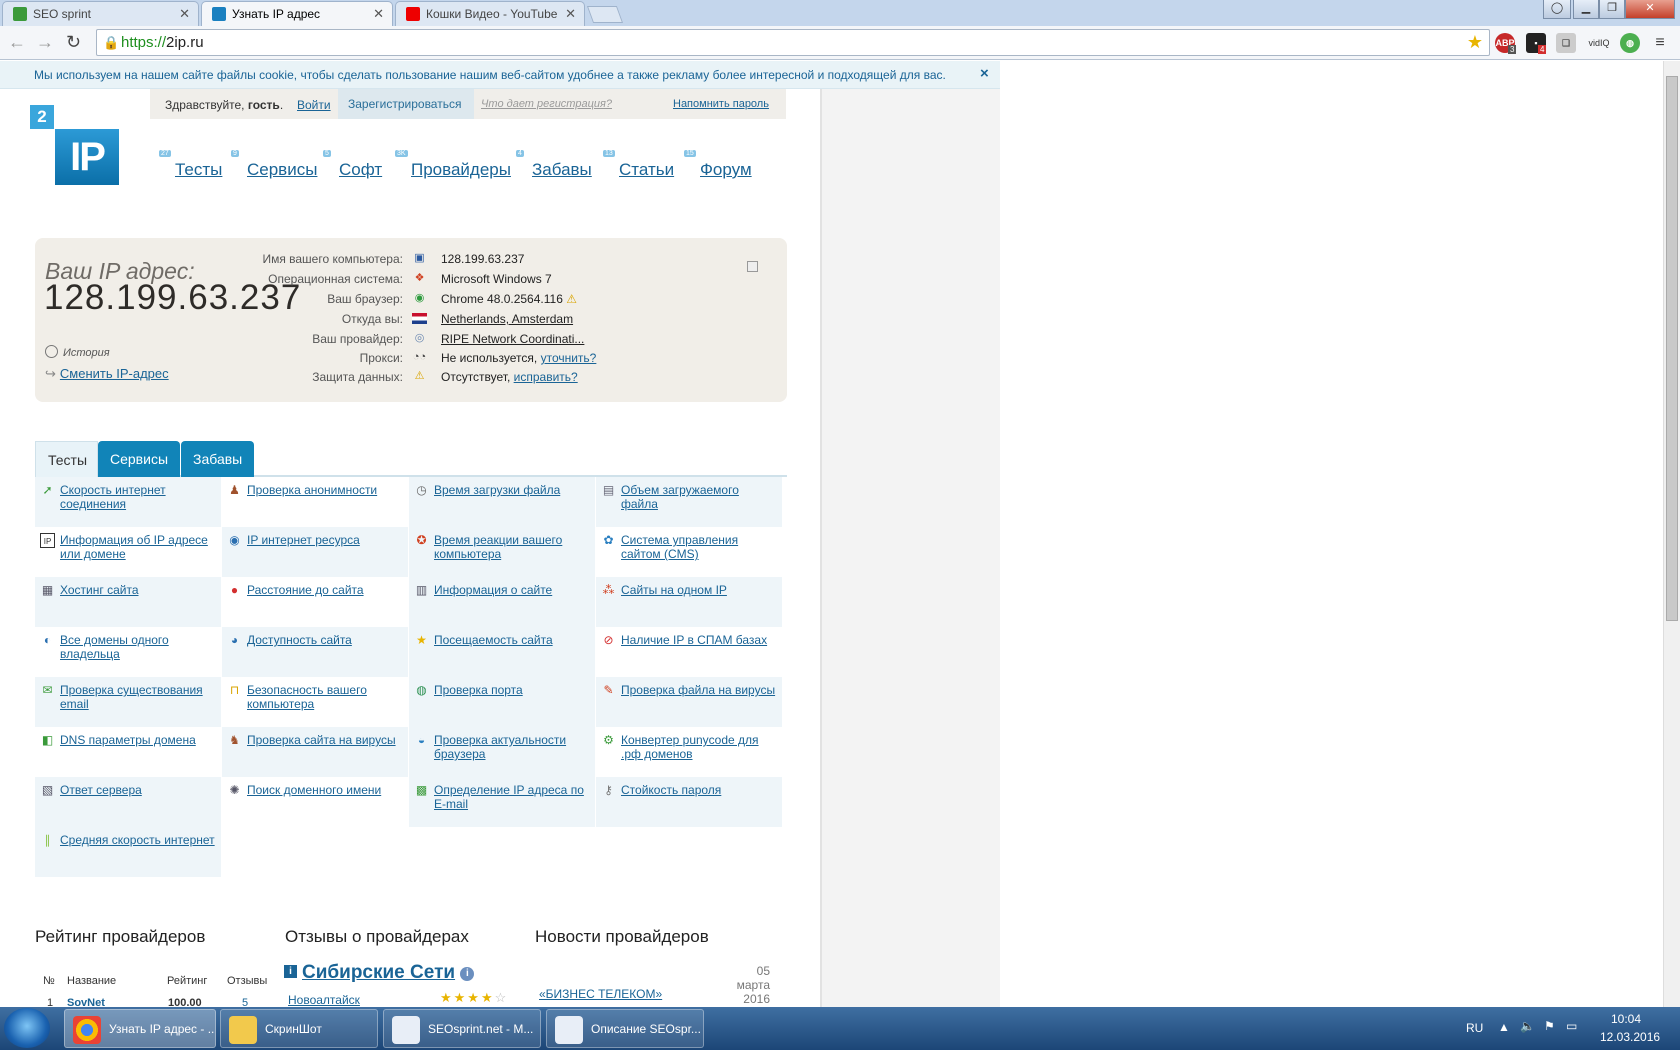  I want to click on browser-tab-seosprint: SEO sprint ✕, so click(100, 13).